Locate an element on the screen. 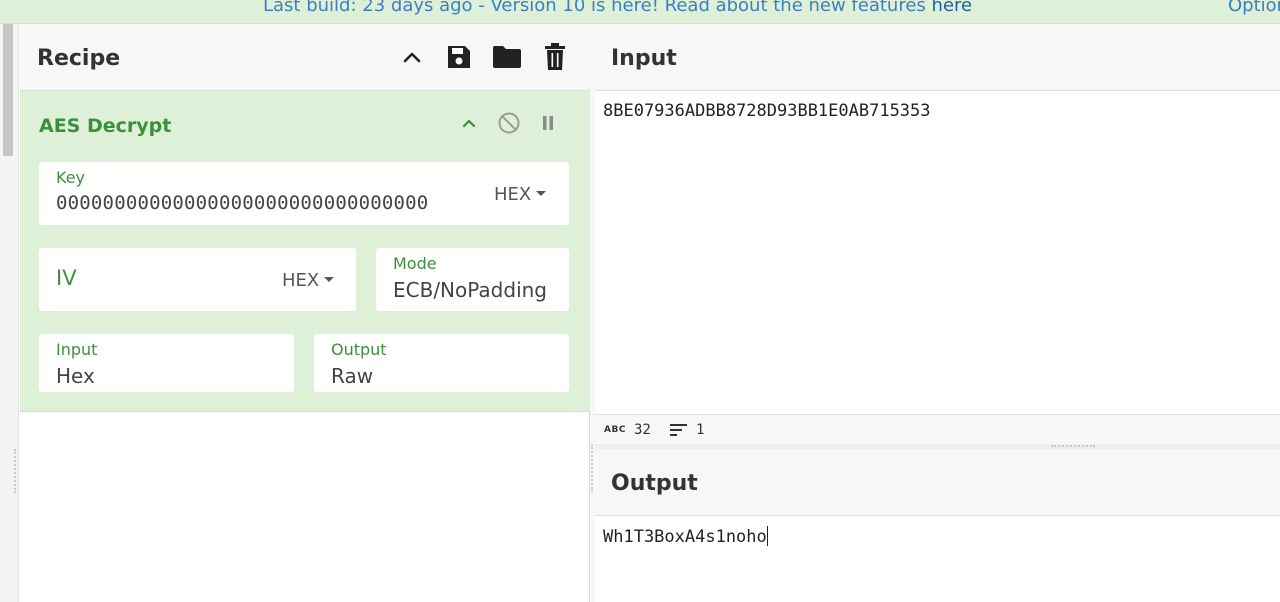  options-link: Options is located at coordinates (1254, 8).